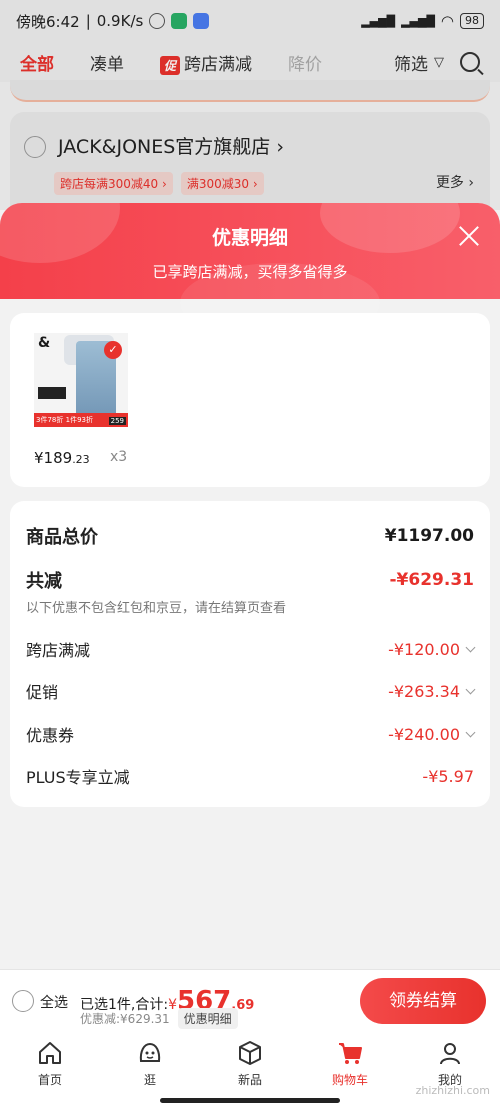  Describe the element at coordinates (156, 608) in the screenshot. I see `discount-note: 以下优惠不包含红包和京豆，请在结算页查看` at that location.